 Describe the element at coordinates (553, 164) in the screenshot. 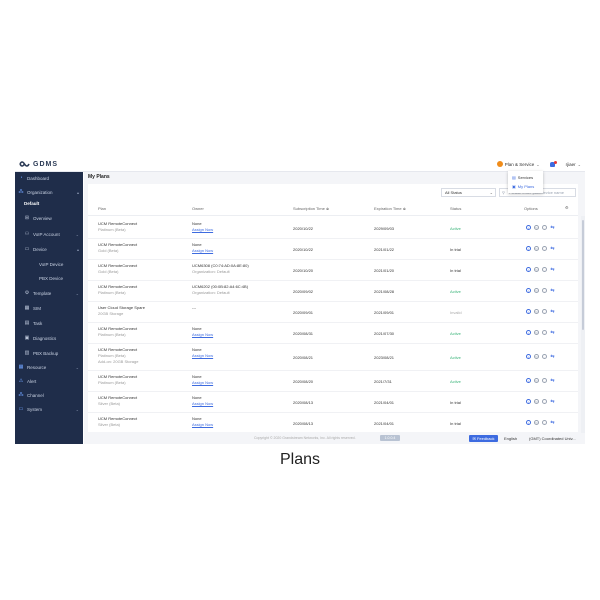

I see `notifications-button` at that location.